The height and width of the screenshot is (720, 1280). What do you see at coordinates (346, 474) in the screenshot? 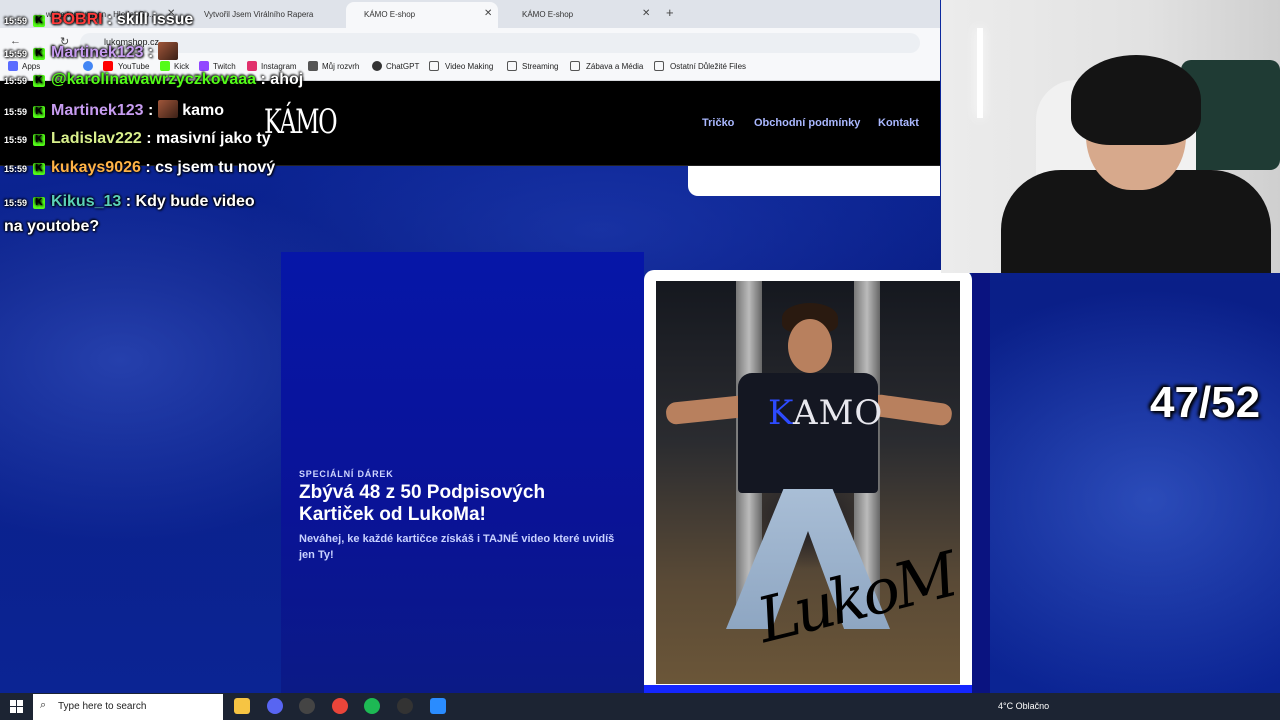
I see `hero-eyebrow: SPECIÁLNÍ DÁREK` at bounding box center [346, 474].